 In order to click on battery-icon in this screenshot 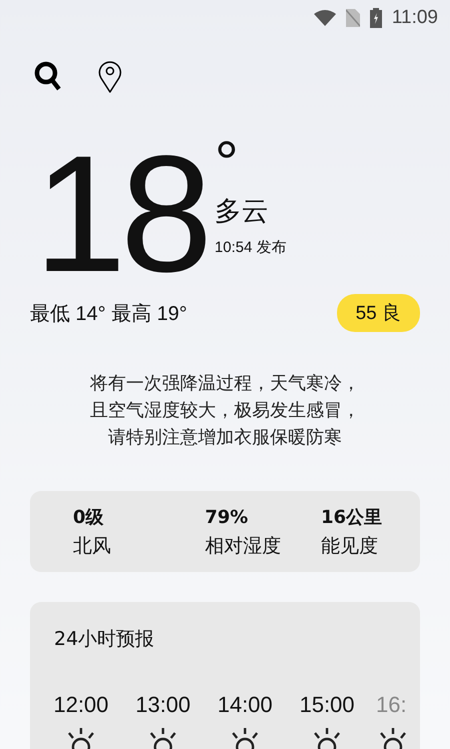, I will do `click(376, 18)`.